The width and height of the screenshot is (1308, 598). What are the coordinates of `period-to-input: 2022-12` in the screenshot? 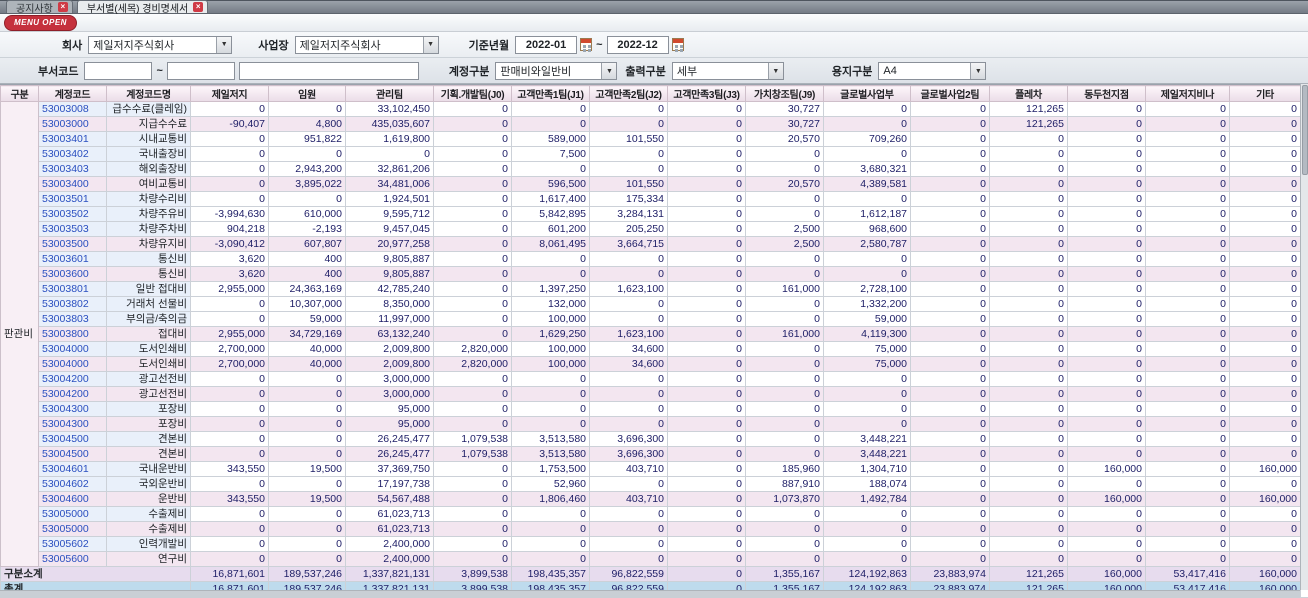 It's located at (637, 44).